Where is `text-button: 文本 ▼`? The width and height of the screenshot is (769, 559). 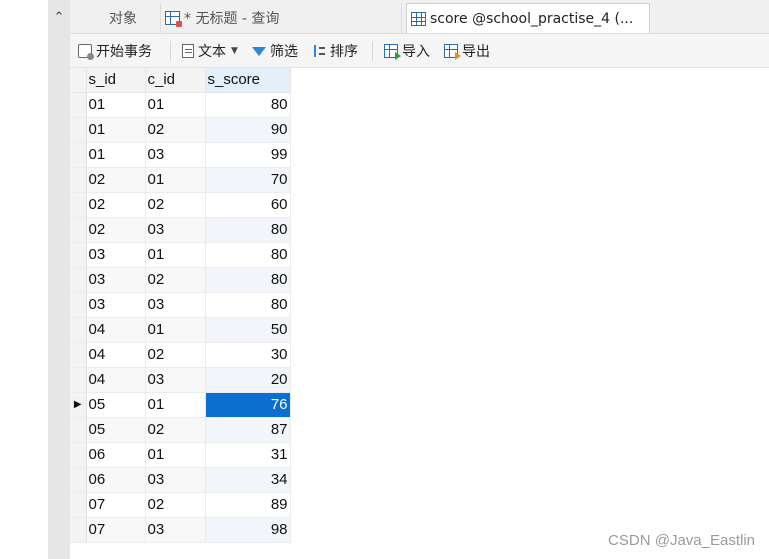 text-button: 文本 ▼ is located at coordinates (210, 51).